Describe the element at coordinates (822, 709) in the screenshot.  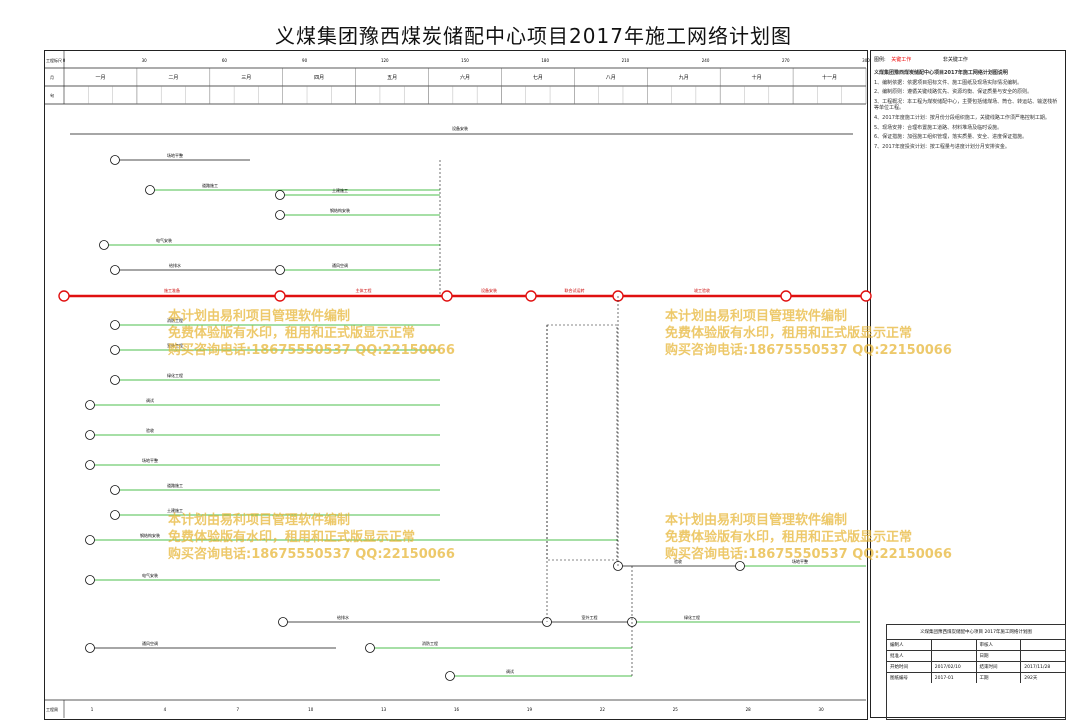
I see `week-tick: 30` at that location.